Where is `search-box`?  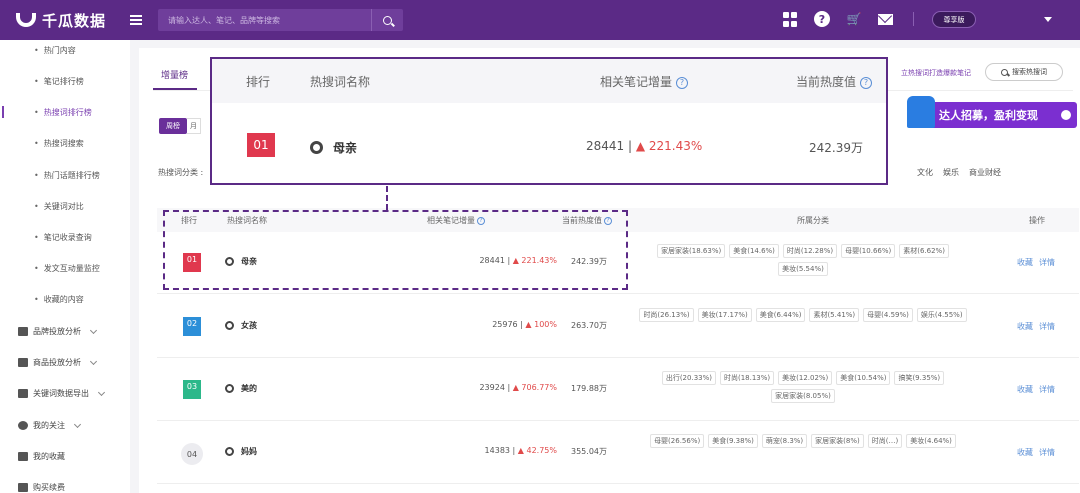 search-box is located at coordinates (280, 20).